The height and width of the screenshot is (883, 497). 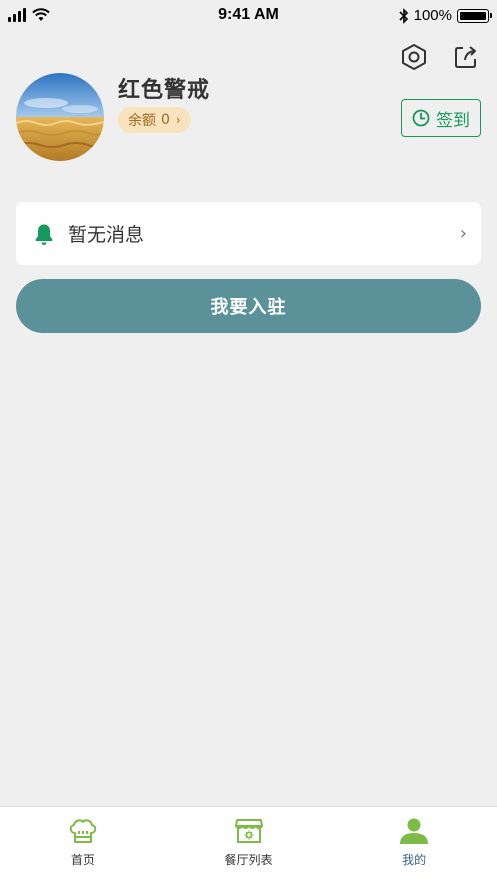 I want to click on battery-percent: 100%, so click(x=432, y=15).